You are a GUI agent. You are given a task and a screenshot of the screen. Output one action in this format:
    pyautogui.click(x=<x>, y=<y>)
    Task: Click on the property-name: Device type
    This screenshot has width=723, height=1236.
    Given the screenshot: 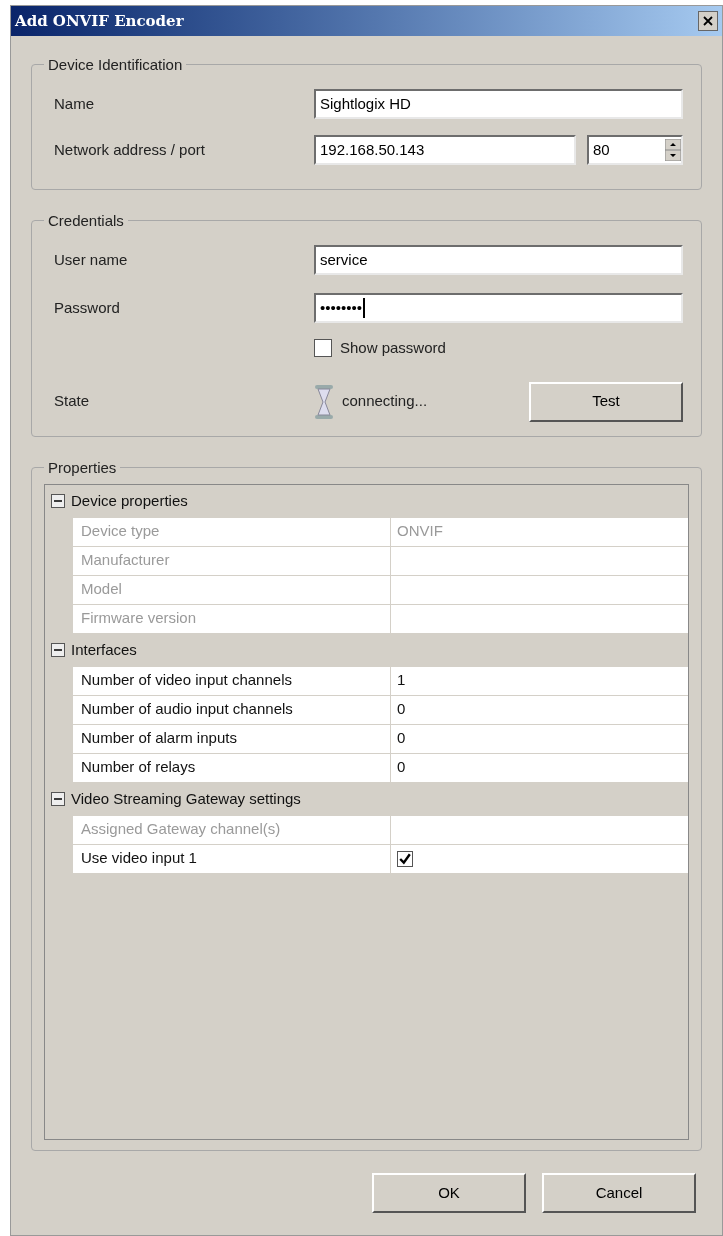 What is the action you would take?
    pyautogui.click(x=232, y=531)
    